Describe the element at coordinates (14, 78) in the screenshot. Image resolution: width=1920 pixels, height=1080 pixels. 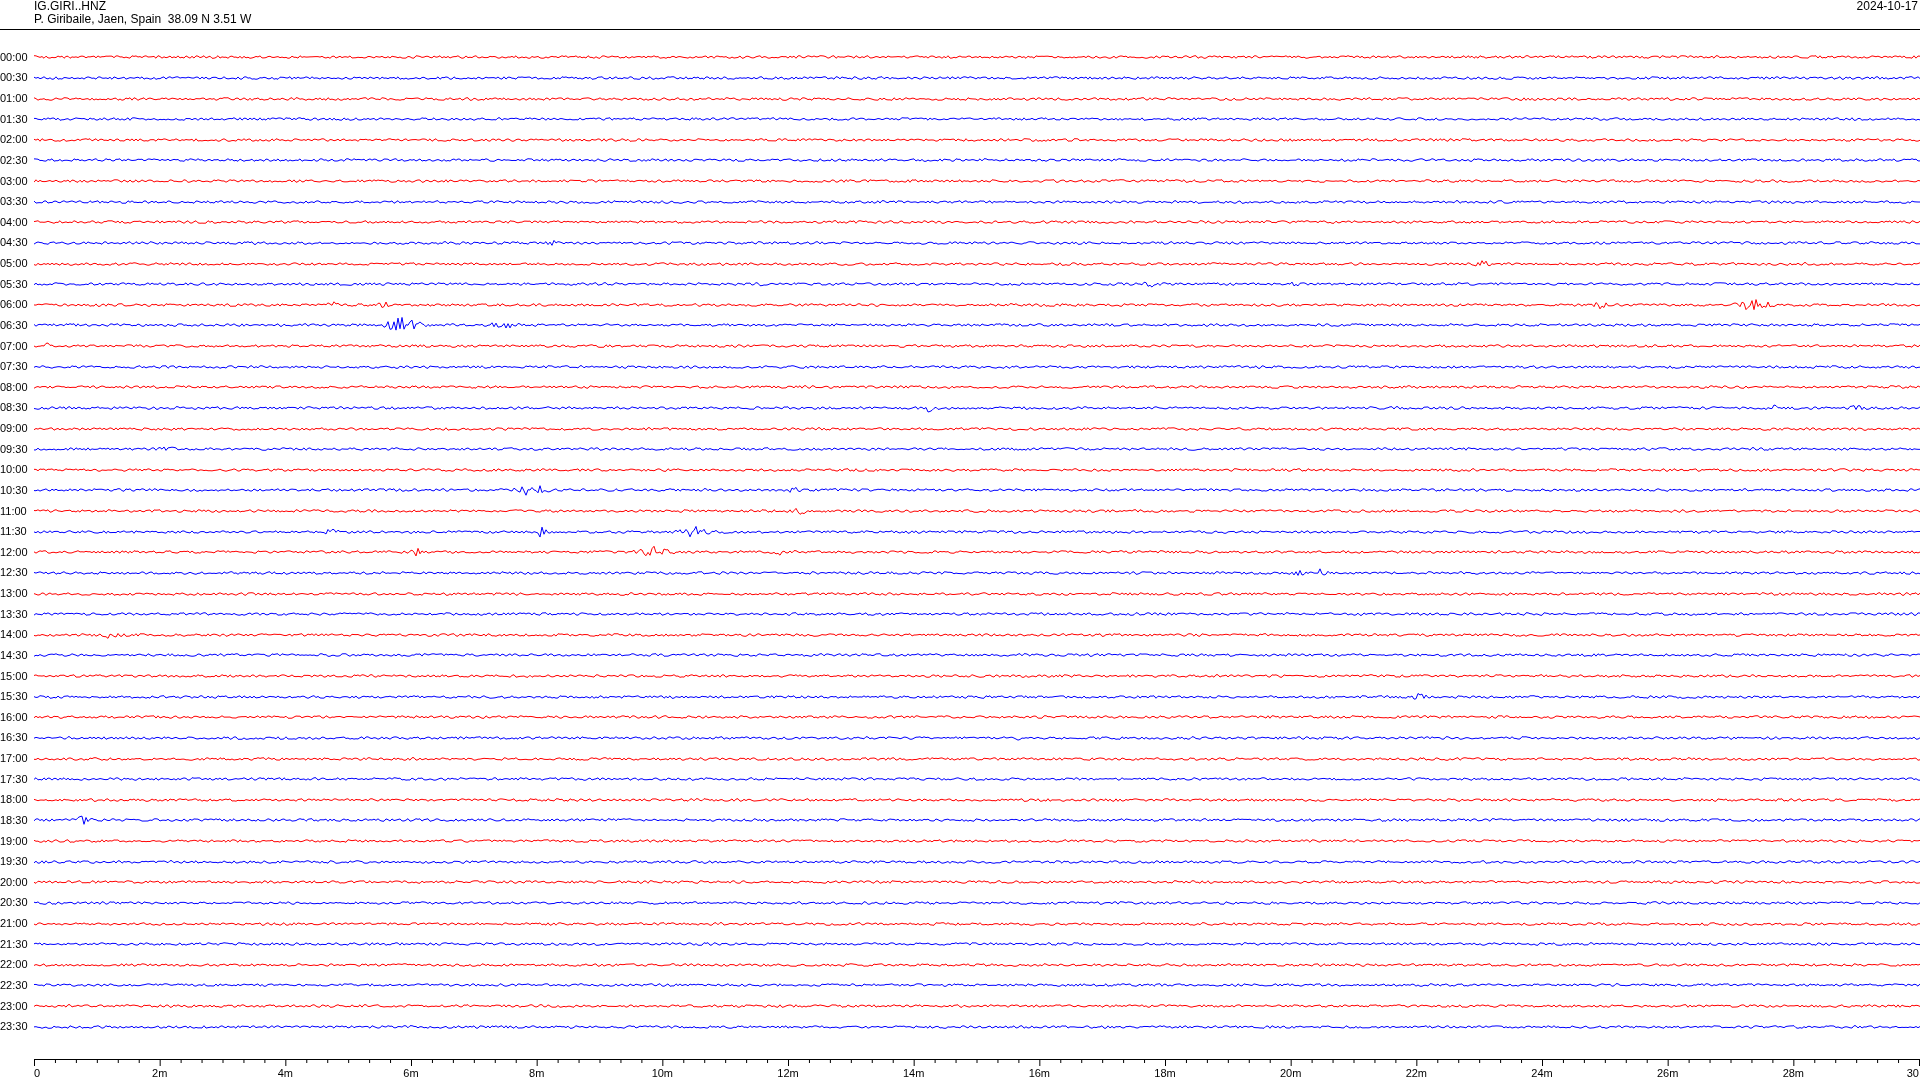
I see `time-label: 00:30` at that location.